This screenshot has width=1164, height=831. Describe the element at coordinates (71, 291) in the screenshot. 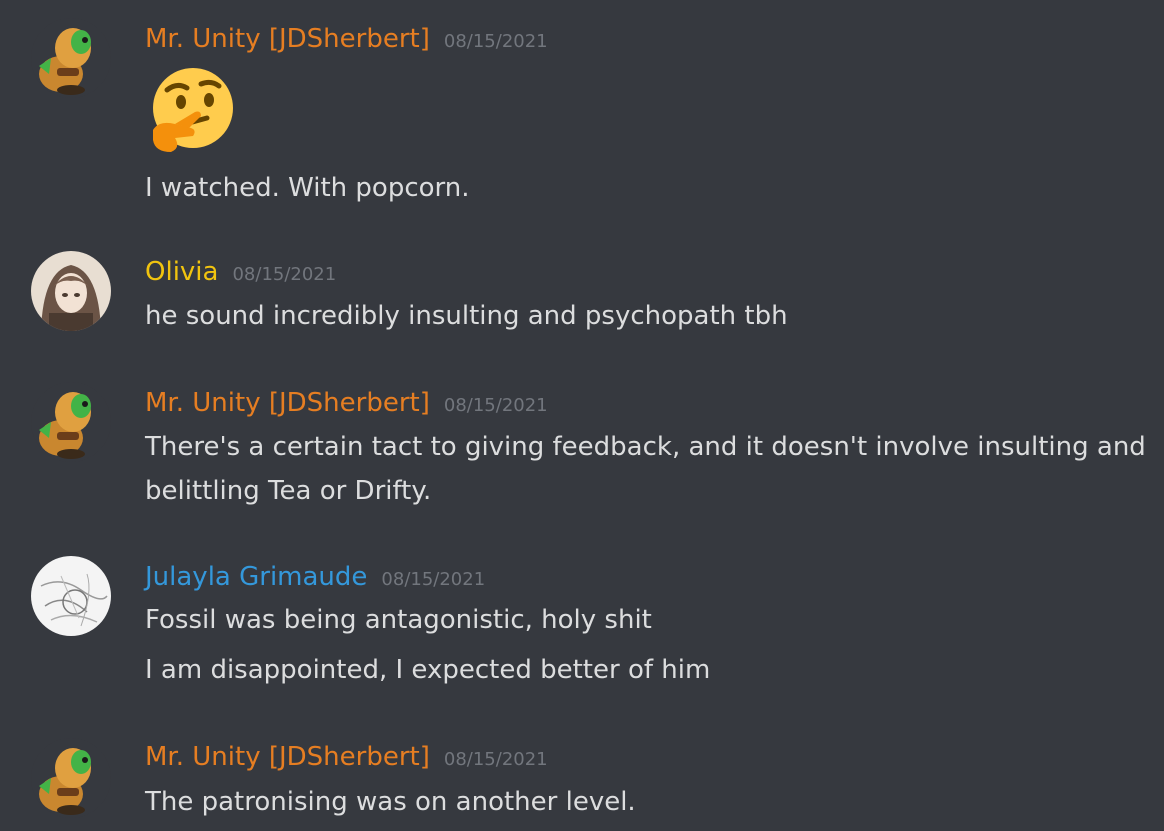

I see `avatar-olivia` at that location.